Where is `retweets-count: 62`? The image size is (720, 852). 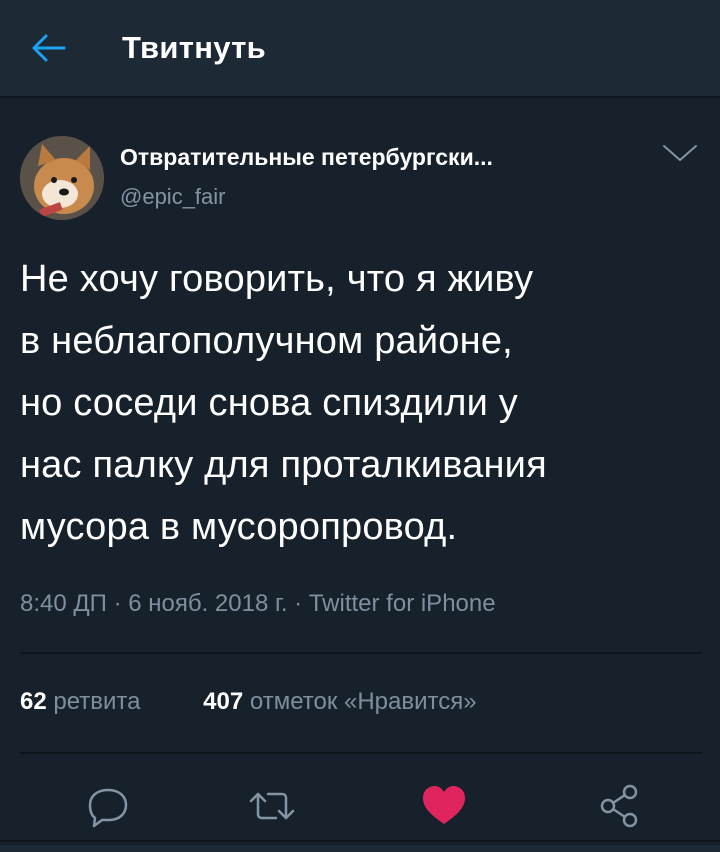
retweets-count: 62 is located at coordinates (33, 701).